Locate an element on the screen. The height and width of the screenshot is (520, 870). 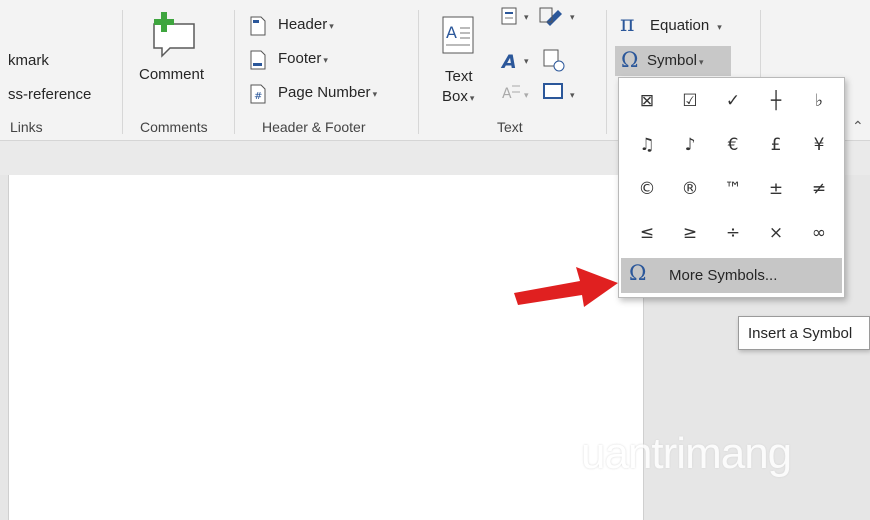
pi-icon: π is located at coordinates (627, 24).